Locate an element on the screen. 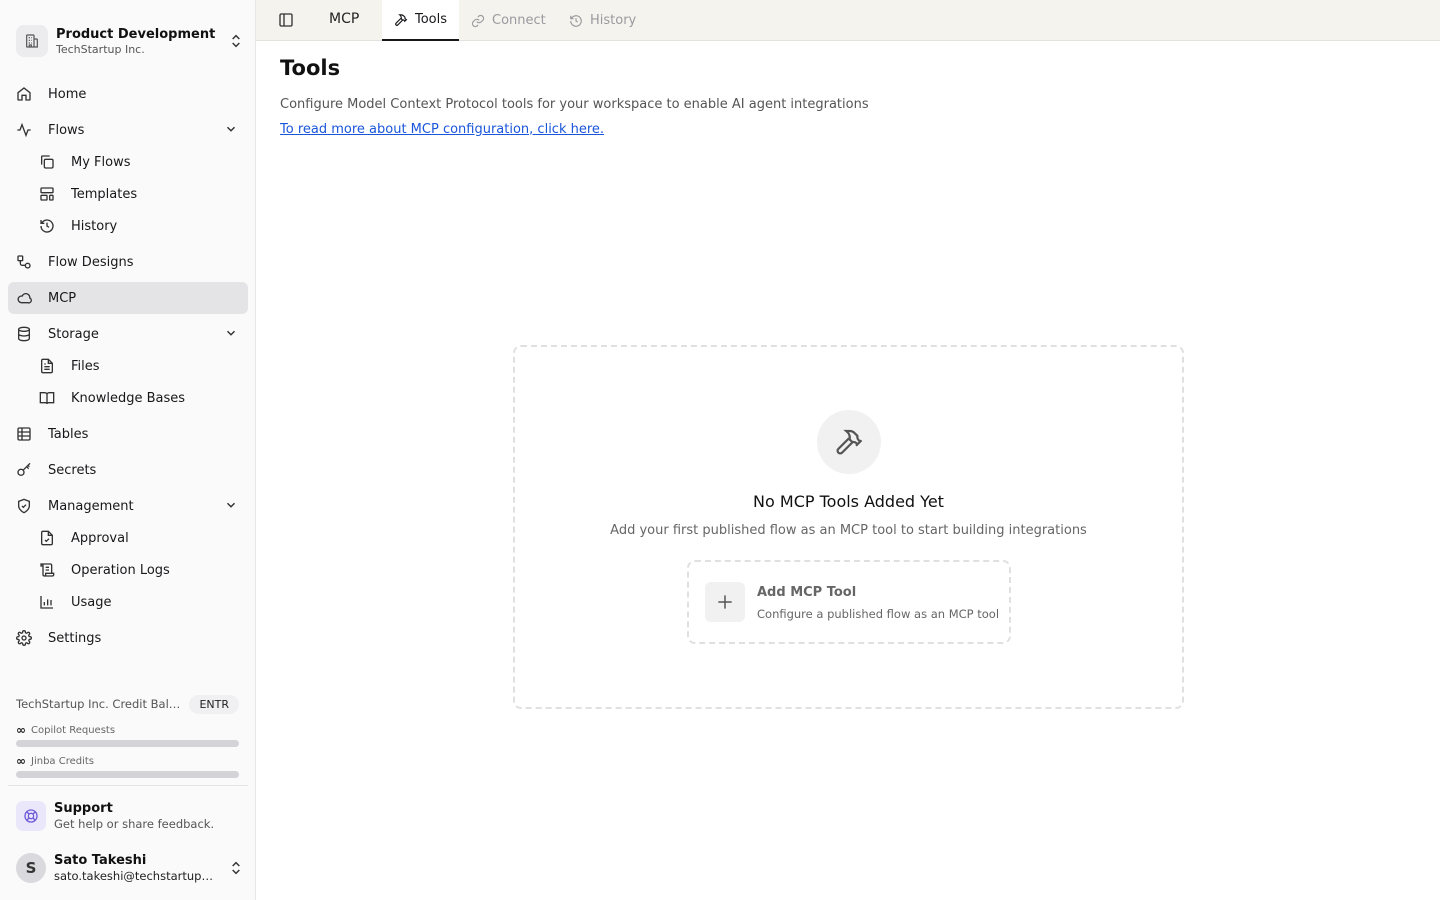 The image size is (1440, 900). sidebar-item-label: Flow Designs is located at coordinates (91, 262).